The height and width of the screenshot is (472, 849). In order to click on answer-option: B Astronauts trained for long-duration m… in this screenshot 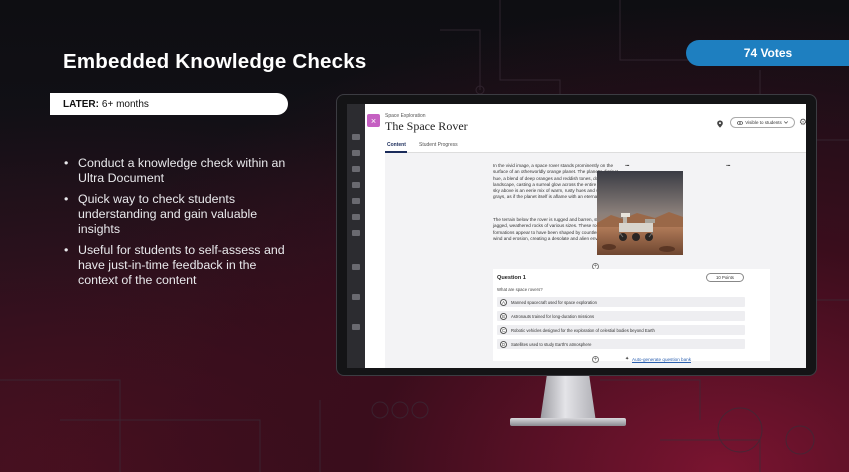, I will do `click(621, 316)`.